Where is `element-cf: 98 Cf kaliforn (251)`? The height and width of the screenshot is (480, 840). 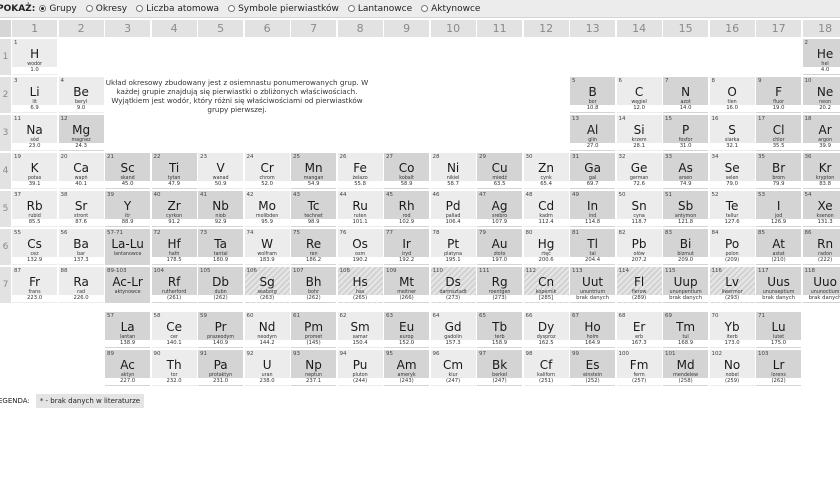
element-cf: 98 Cf kaliforn (251) is located at coordinates (546, 368).